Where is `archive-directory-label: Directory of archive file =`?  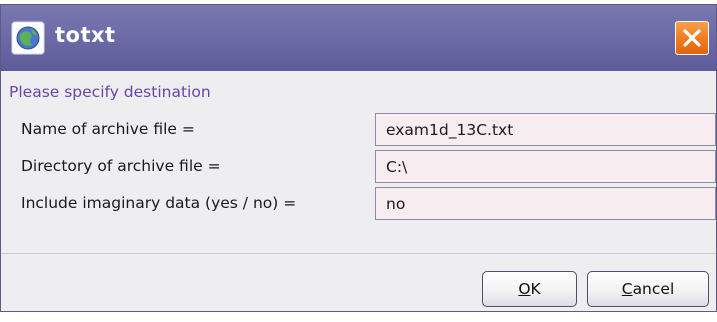 archive-directory-label: Directory of archive file = is located at coordinates (121, 166).